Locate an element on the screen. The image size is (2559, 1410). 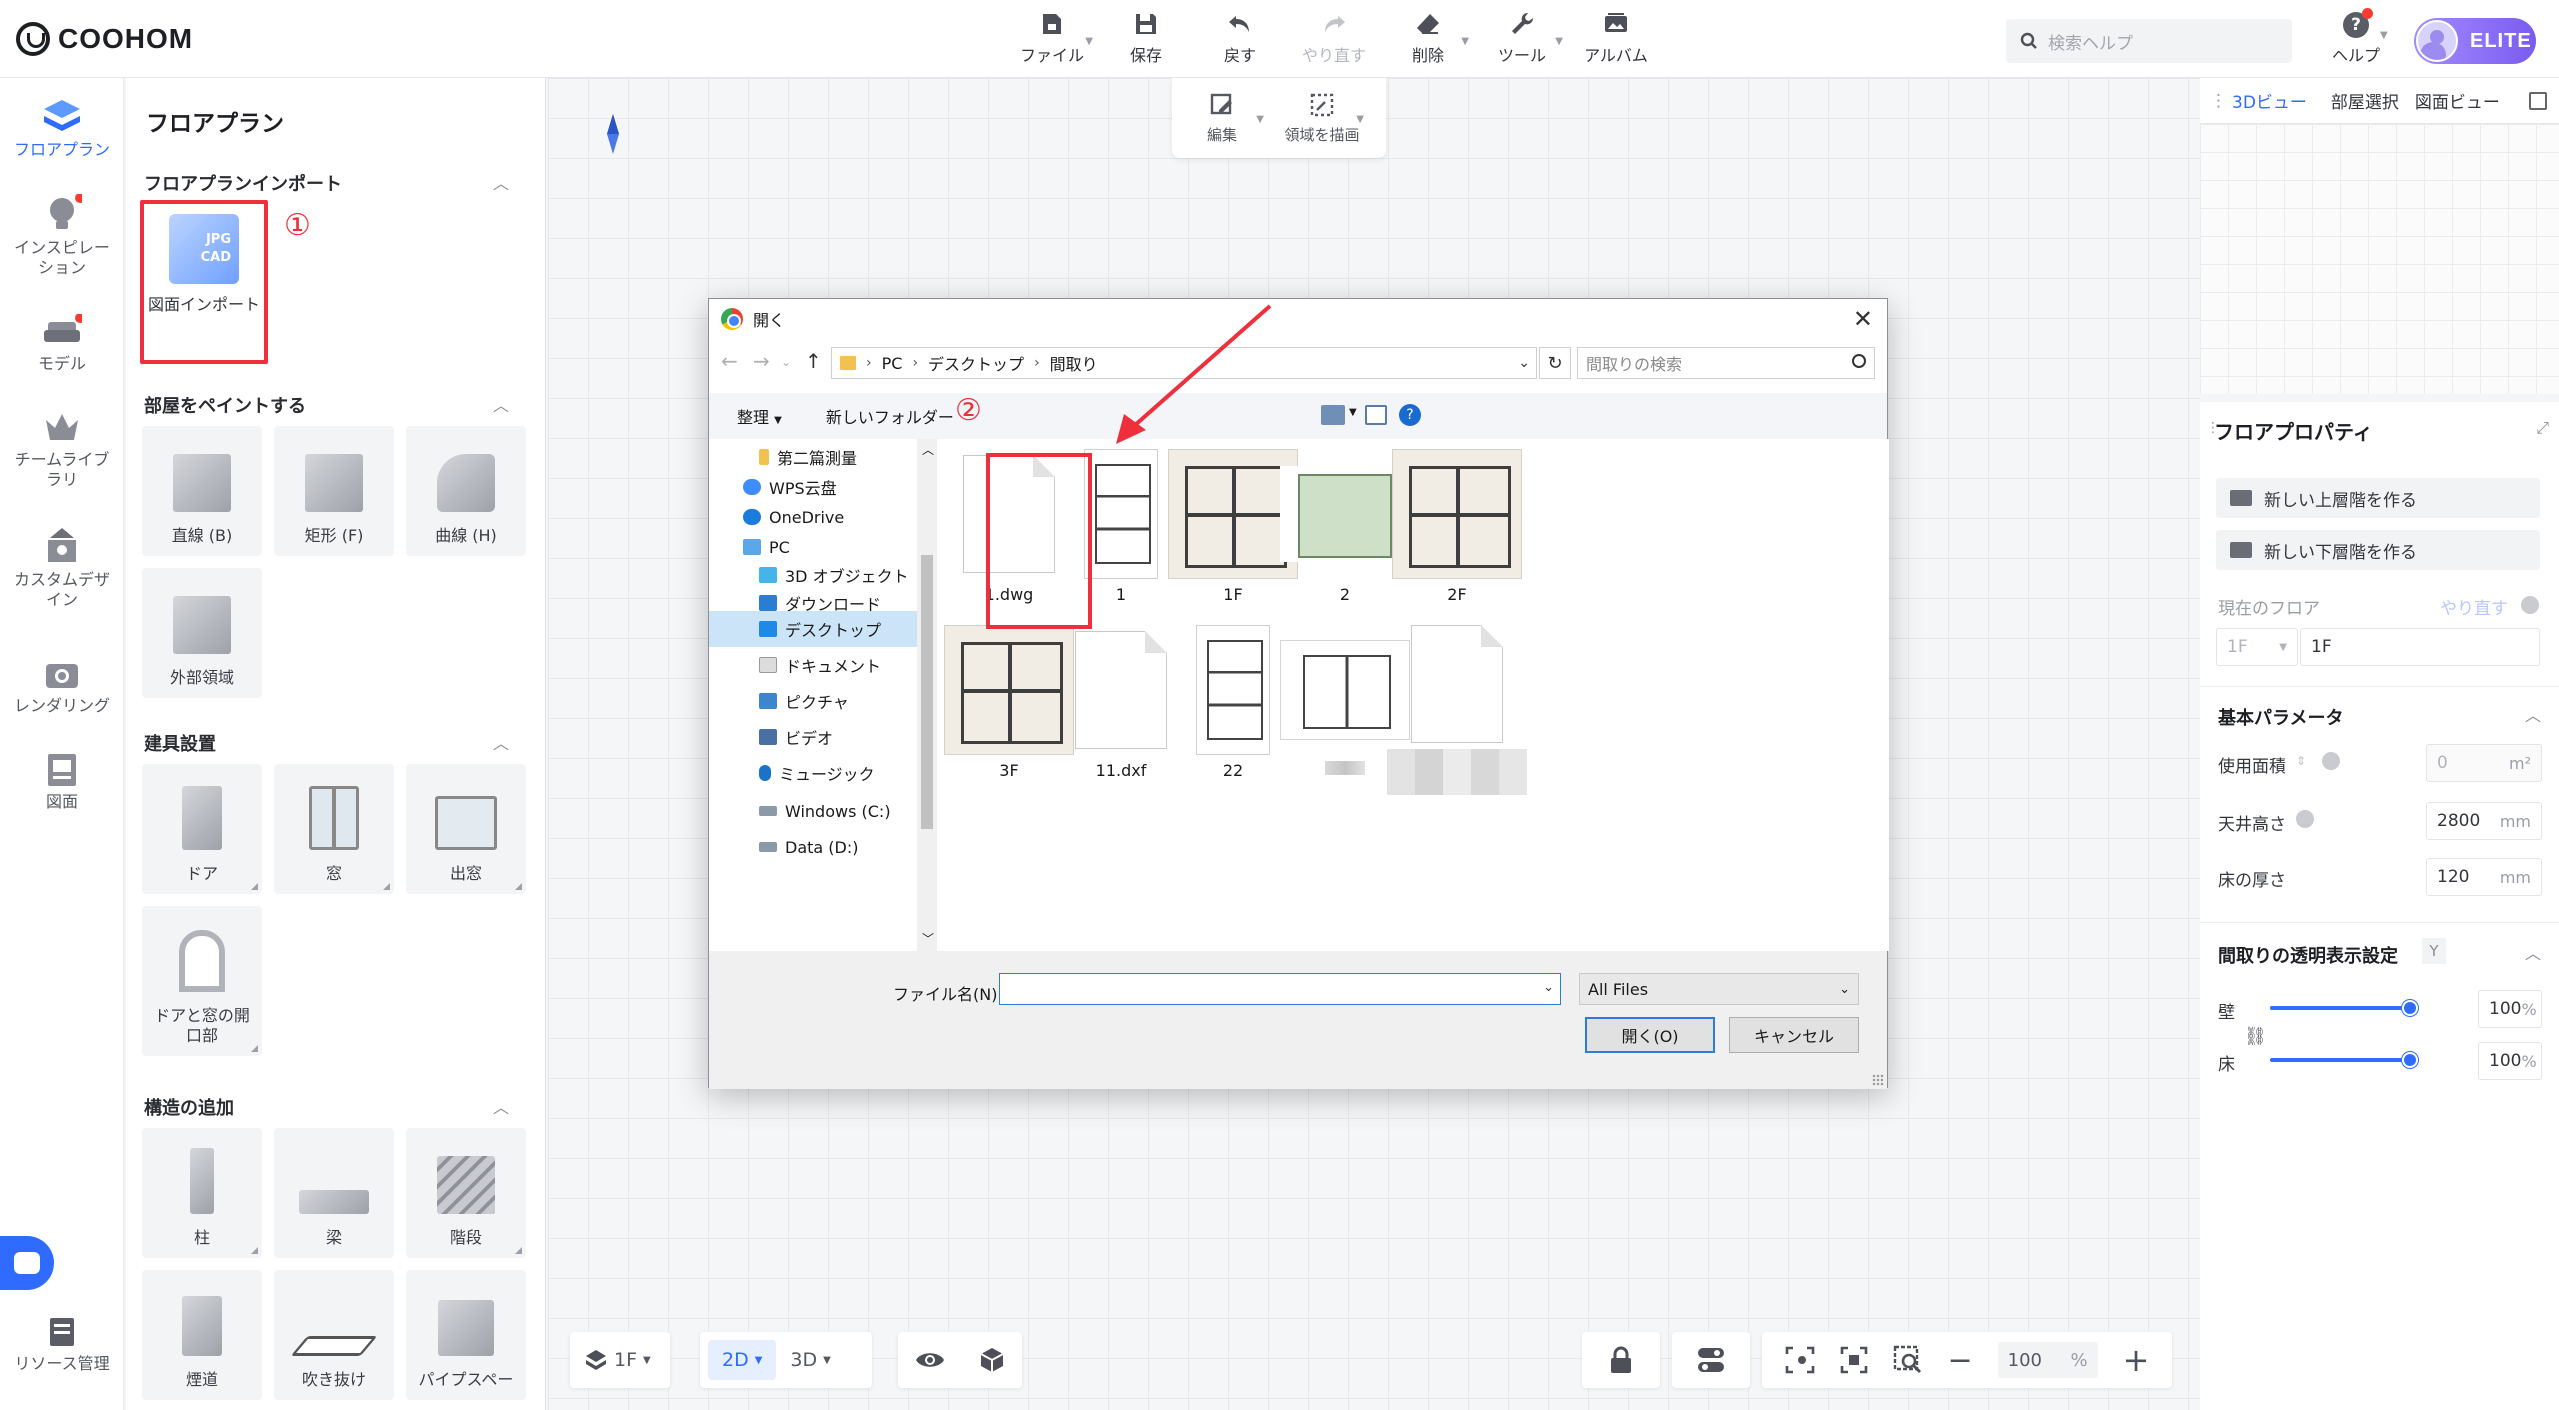
tab-room-select: 部屋選択 is located at coordinates (2365, 101).